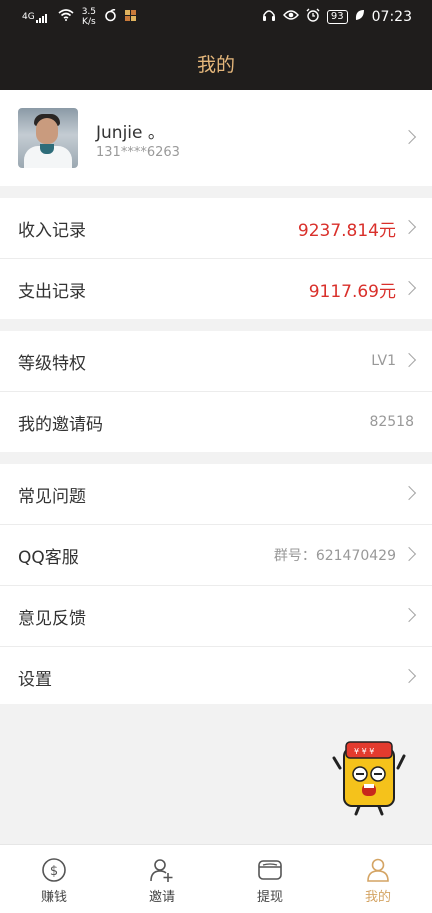  I want to click on invite-code-value: 82518, so click(391, 422).